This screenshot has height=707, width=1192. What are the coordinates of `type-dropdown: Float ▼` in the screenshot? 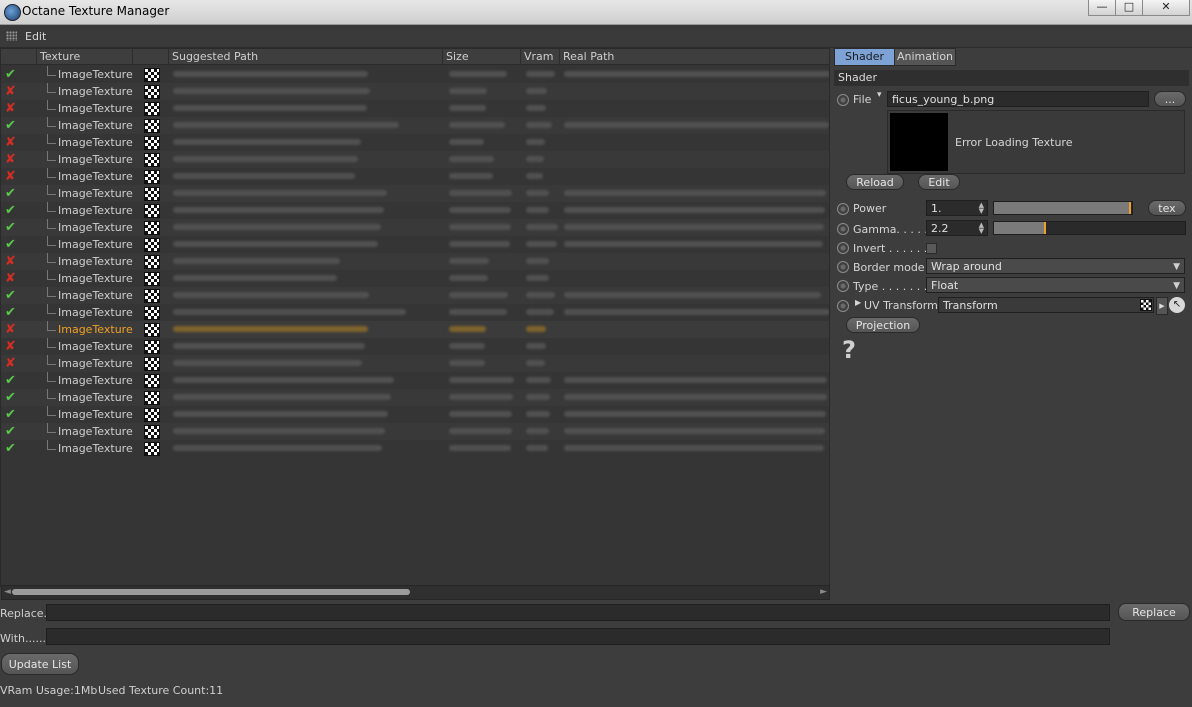 It's located at (1055, 285).